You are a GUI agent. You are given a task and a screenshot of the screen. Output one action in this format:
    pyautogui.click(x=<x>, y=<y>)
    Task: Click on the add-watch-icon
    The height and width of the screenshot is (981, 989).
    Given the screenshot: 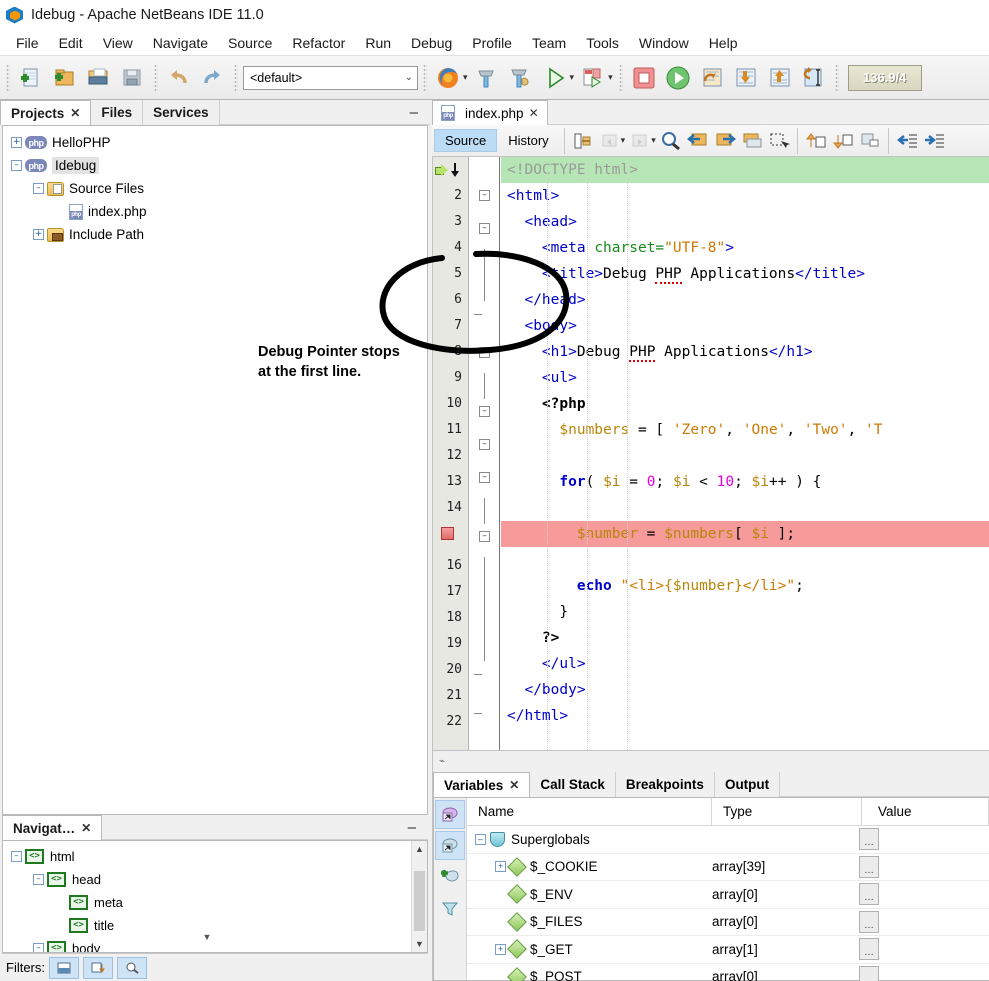 What is the action you would take?
    pyautogui.click(x=450, y=876)
    